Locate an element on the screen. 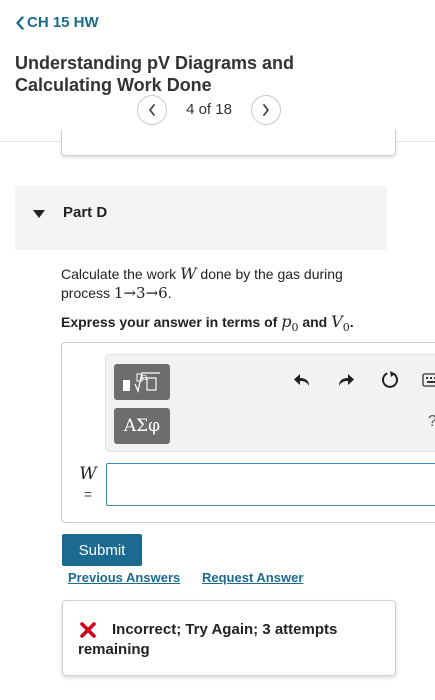 This screenshot has width=435, height=700. question-text-part: . is located at coordinates (169, 293).